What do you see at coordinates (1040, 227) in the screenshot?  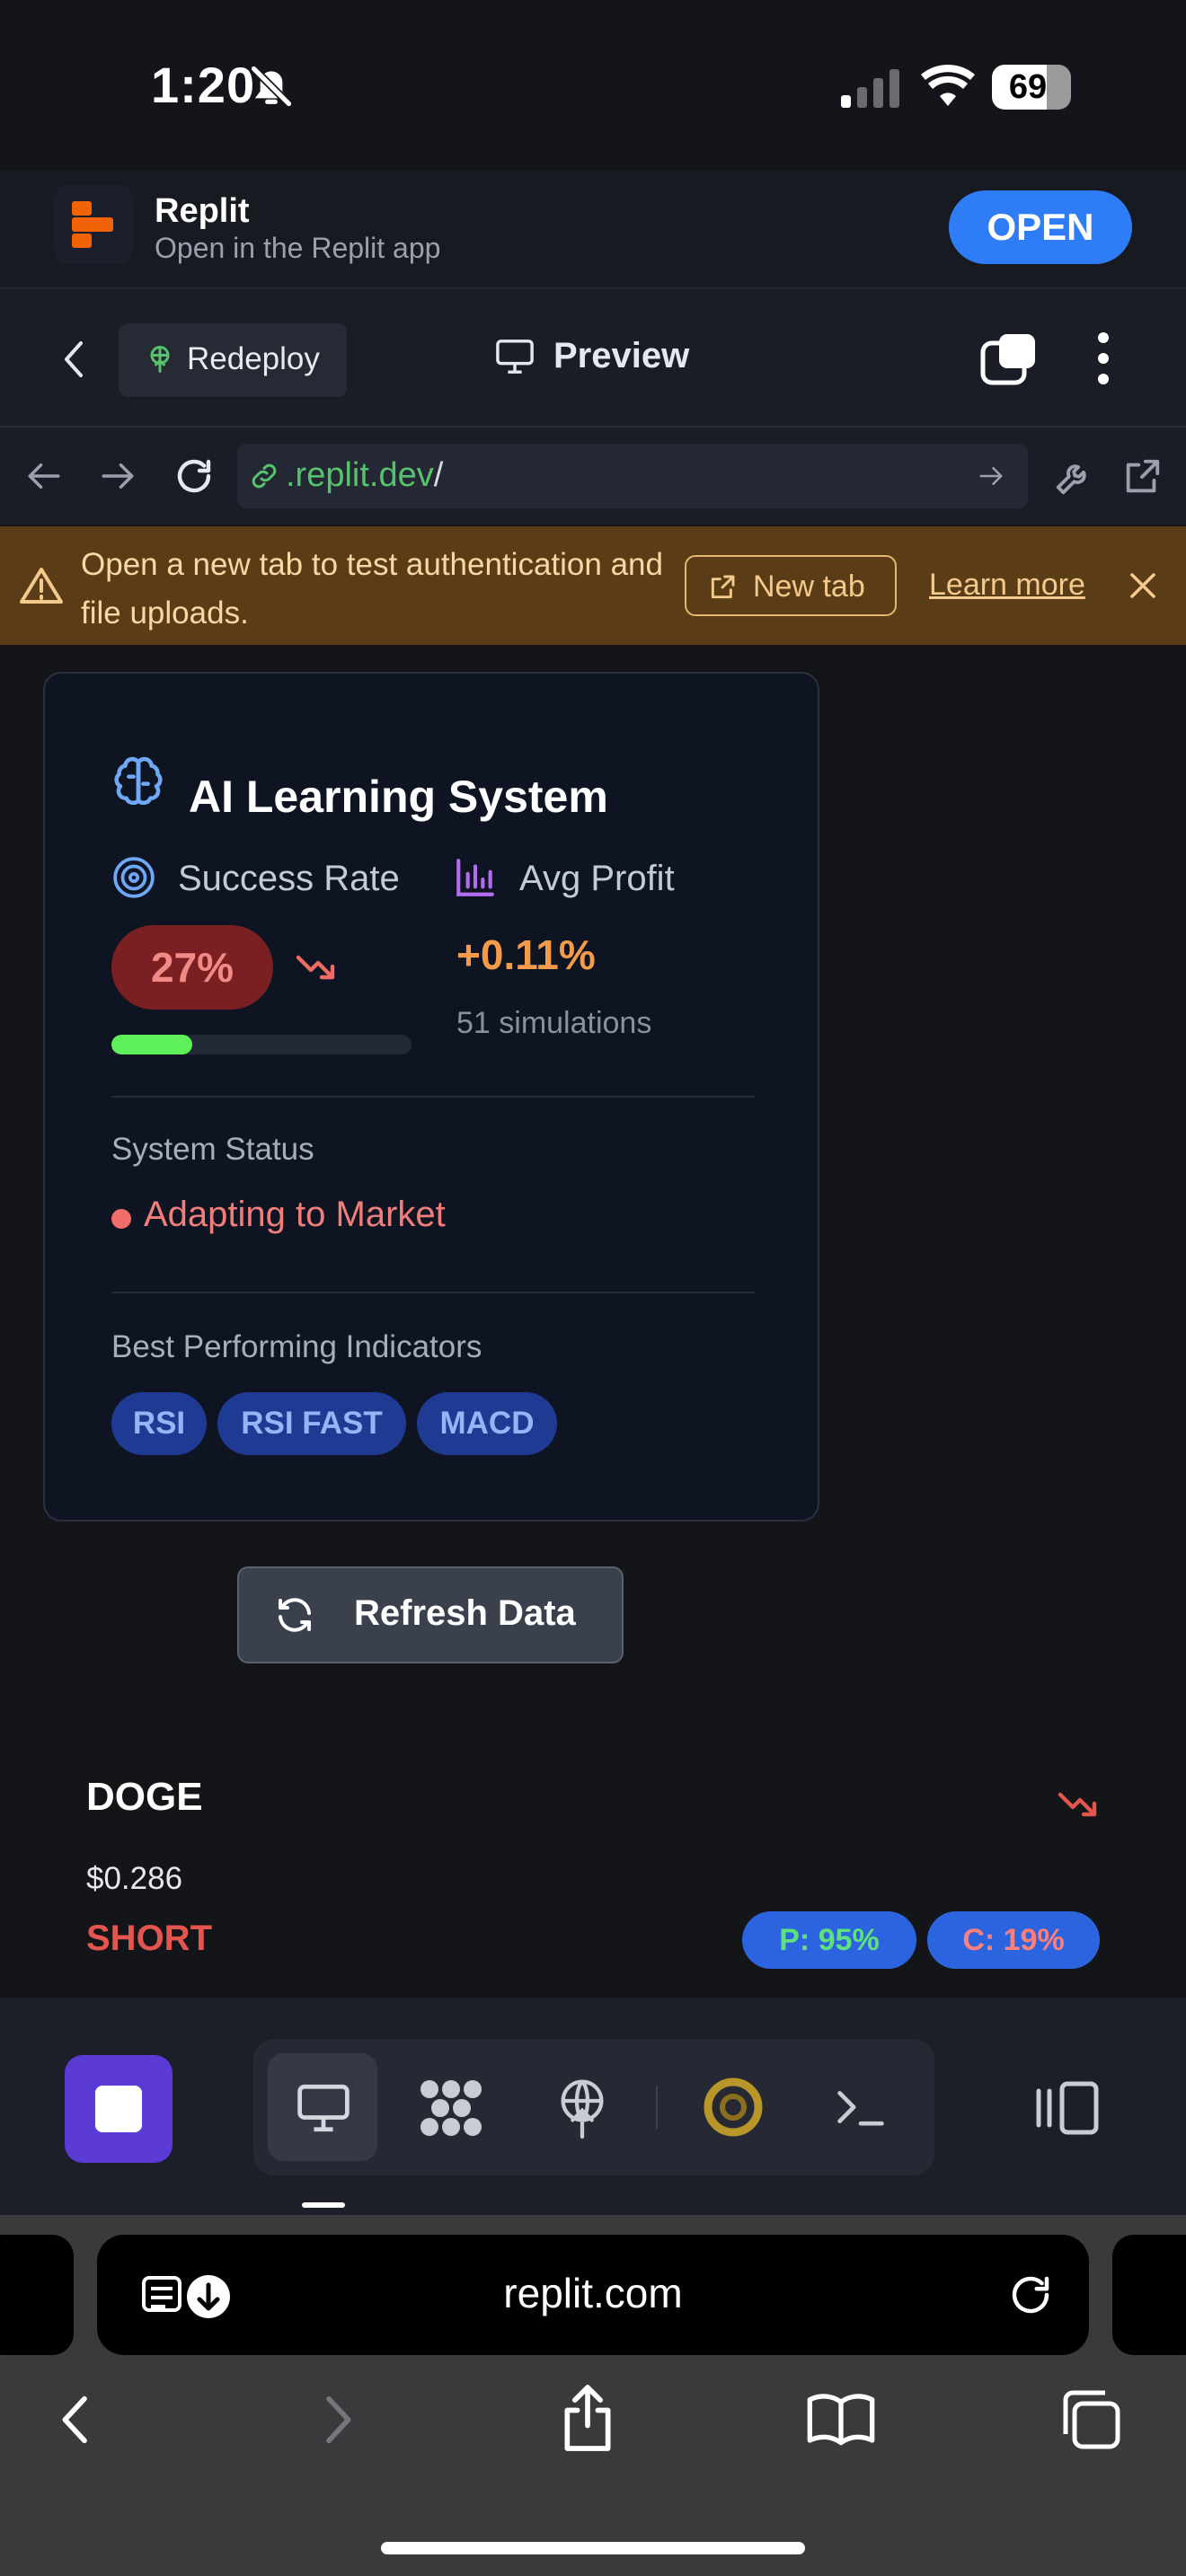 I see `open-app-button: OPEN` at bounding box center [1040, 227].